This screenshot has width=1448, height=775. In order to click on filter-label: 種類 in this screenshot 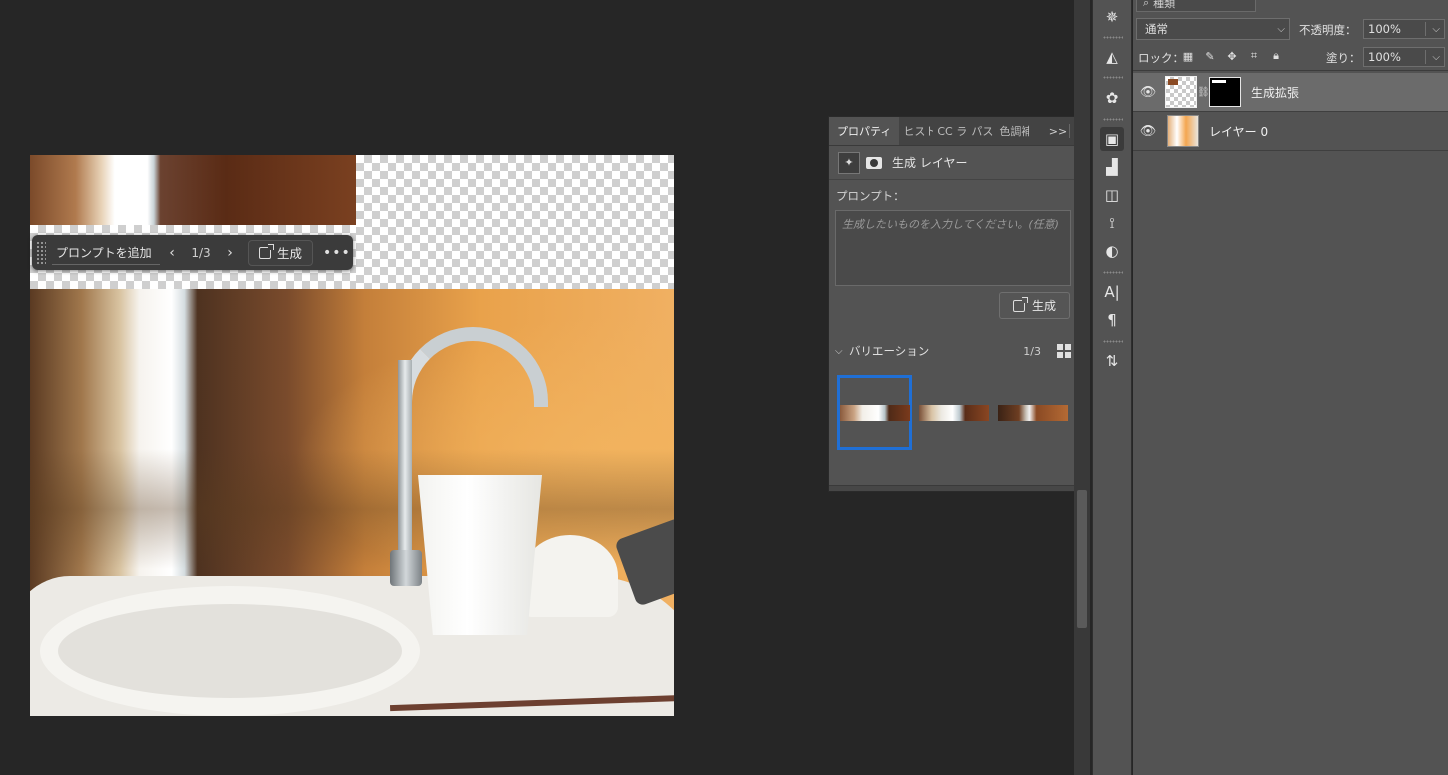, I will do `click(1164, 5)`.